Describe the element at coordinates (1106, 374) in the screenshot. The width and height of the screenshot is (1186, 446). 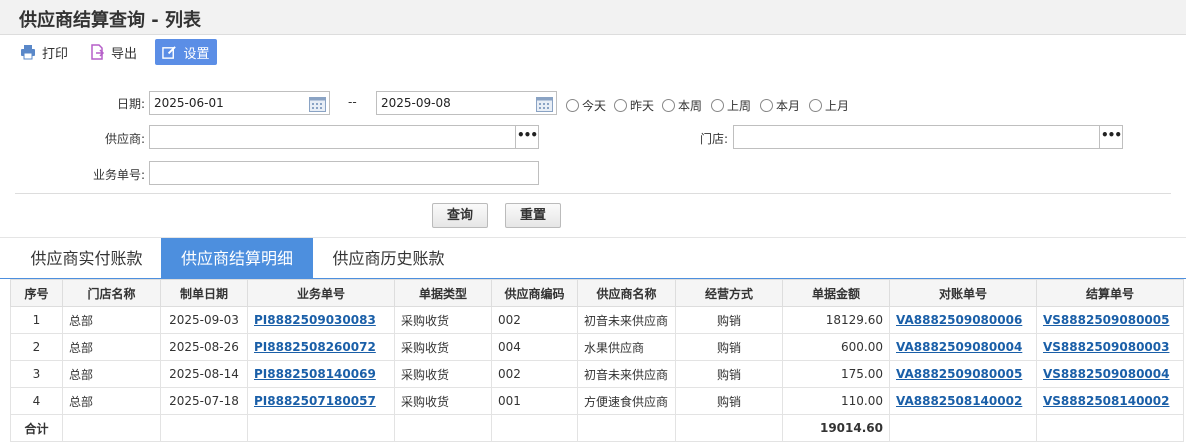
I see `settlement-number-link: VS8882509080004` at that location.